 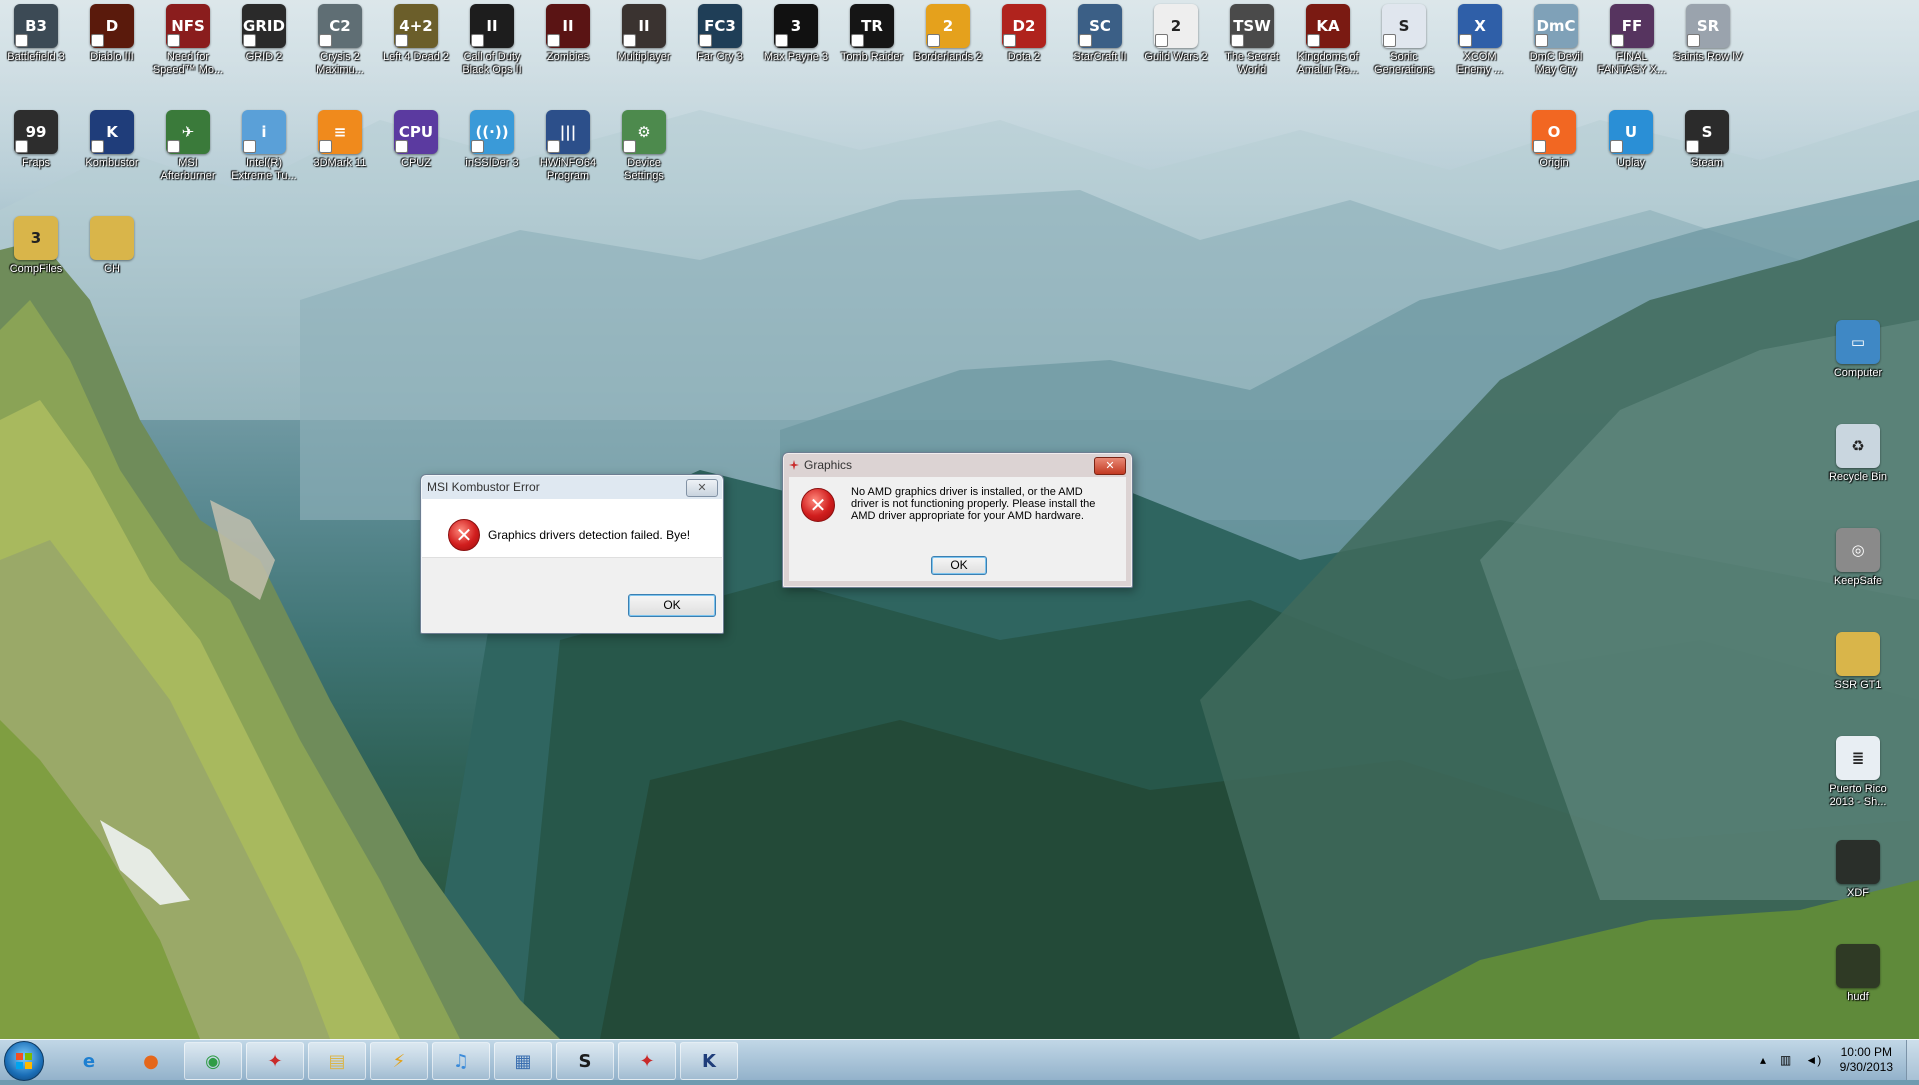 I want to click on desktop-icon-diablo: D Diablo III, so click(x=112, y=34).